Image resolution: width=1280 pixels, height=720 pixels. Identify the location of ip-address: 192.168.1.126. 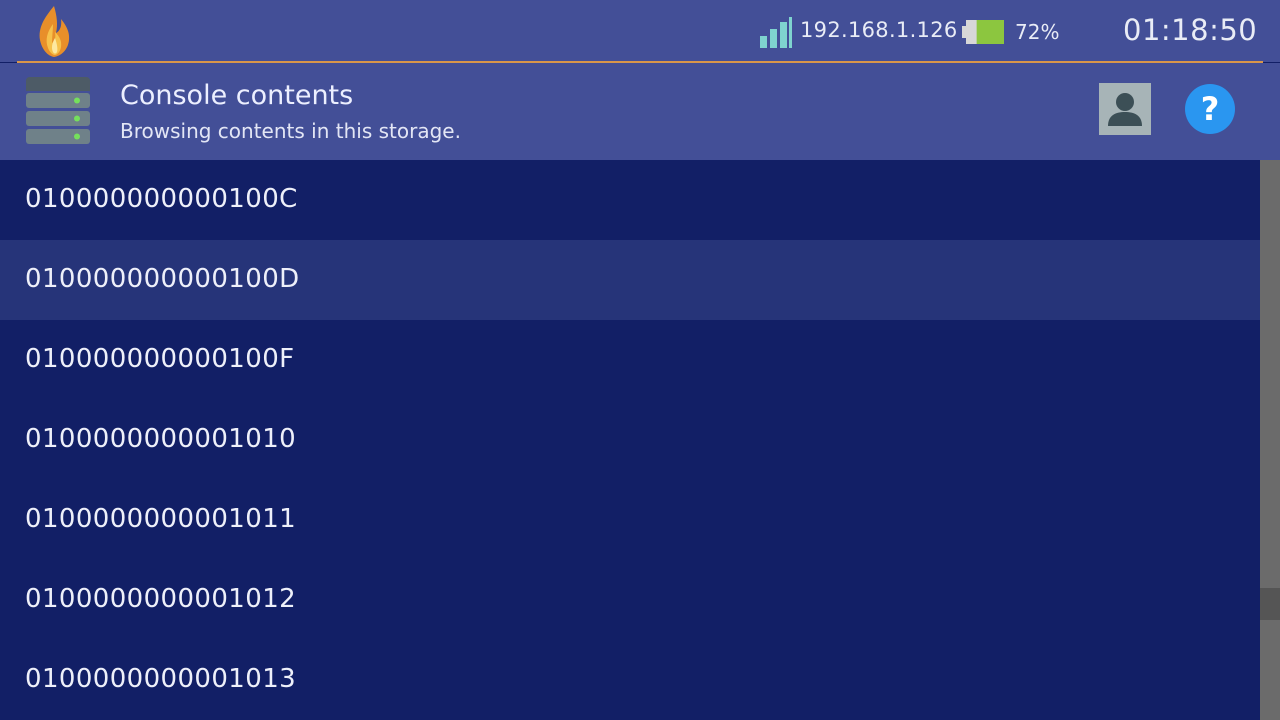
(879, 30).